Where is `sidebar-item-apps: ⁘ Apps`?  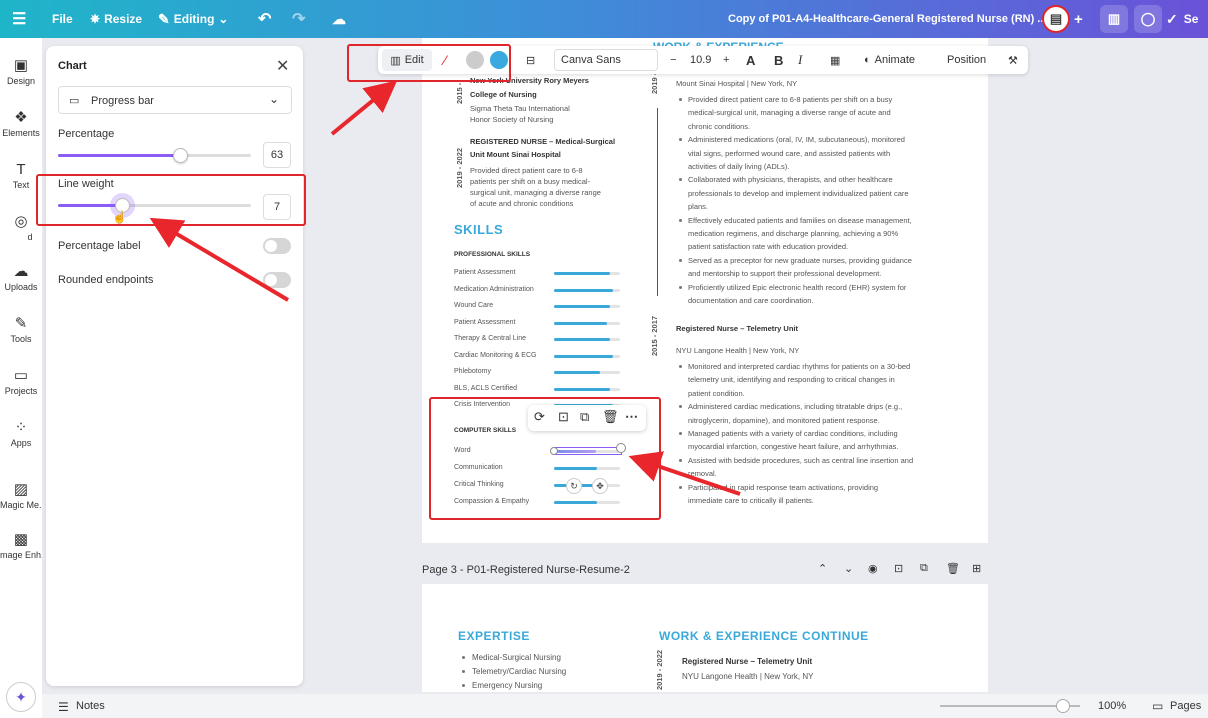 sidebar-item-apps: ⁘ Apps is located at coordinates (21, 433).